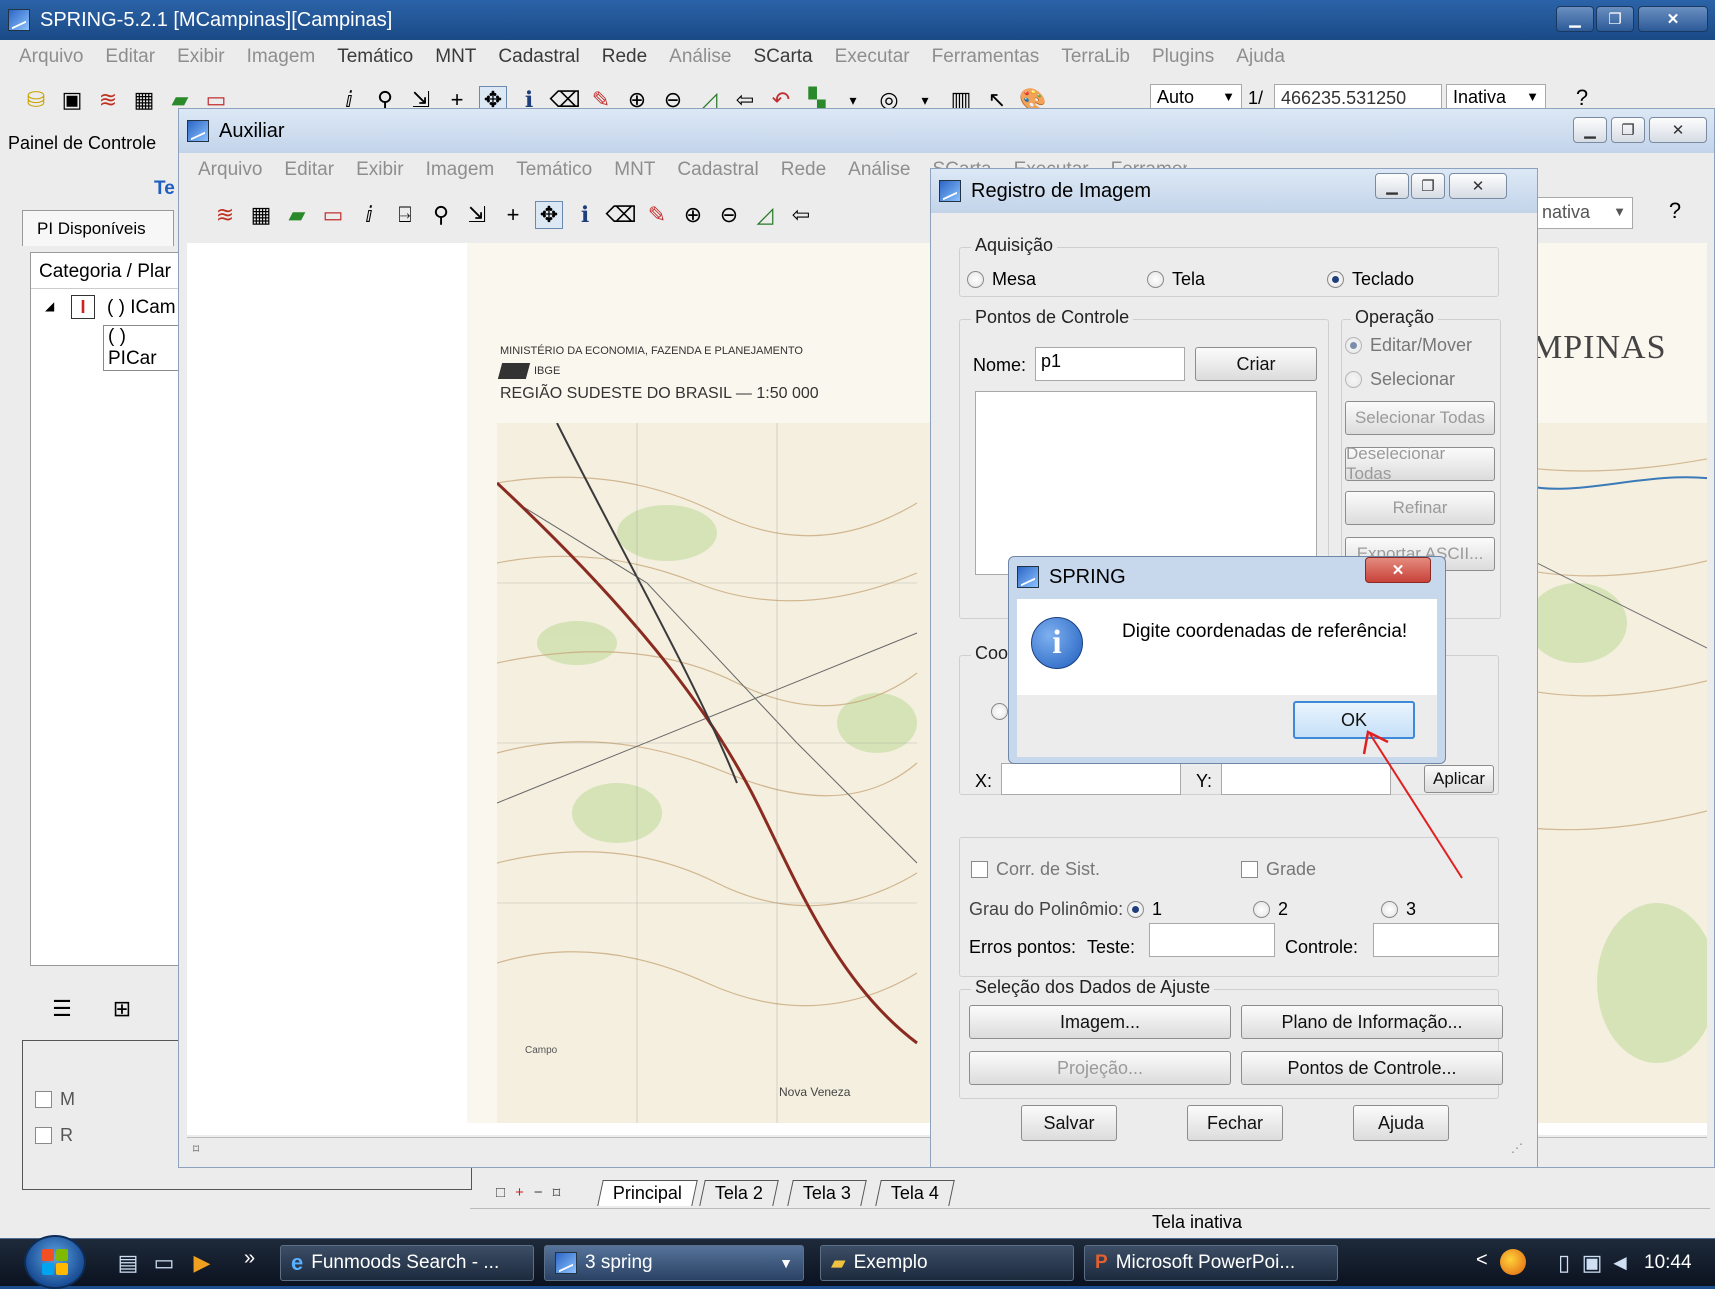  I want to click on aux-minimize-button: ▁, so click(1590, 130).